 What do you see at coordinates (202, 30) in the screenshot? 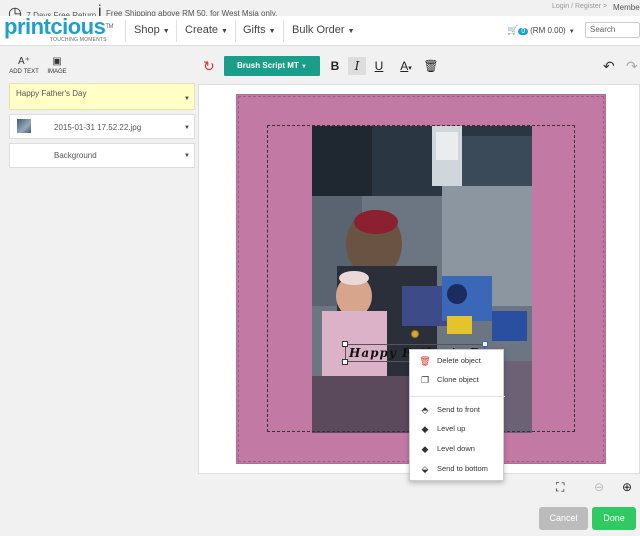
I see `nav-create-label: Create` at bounding box center [202, 30].